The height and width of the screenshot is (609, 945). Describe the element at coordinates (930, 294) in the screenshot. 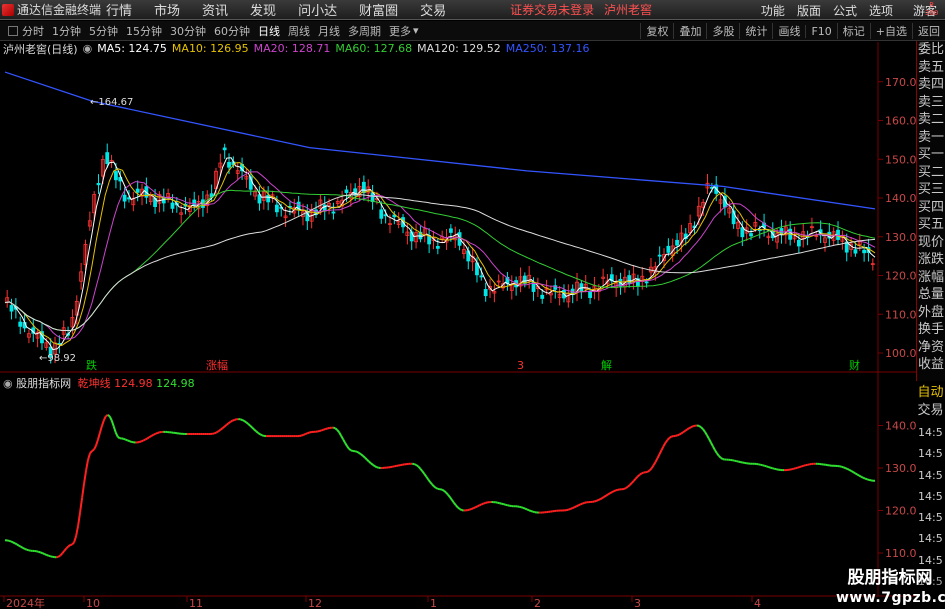

I see `side-volume: 总量` at that location.